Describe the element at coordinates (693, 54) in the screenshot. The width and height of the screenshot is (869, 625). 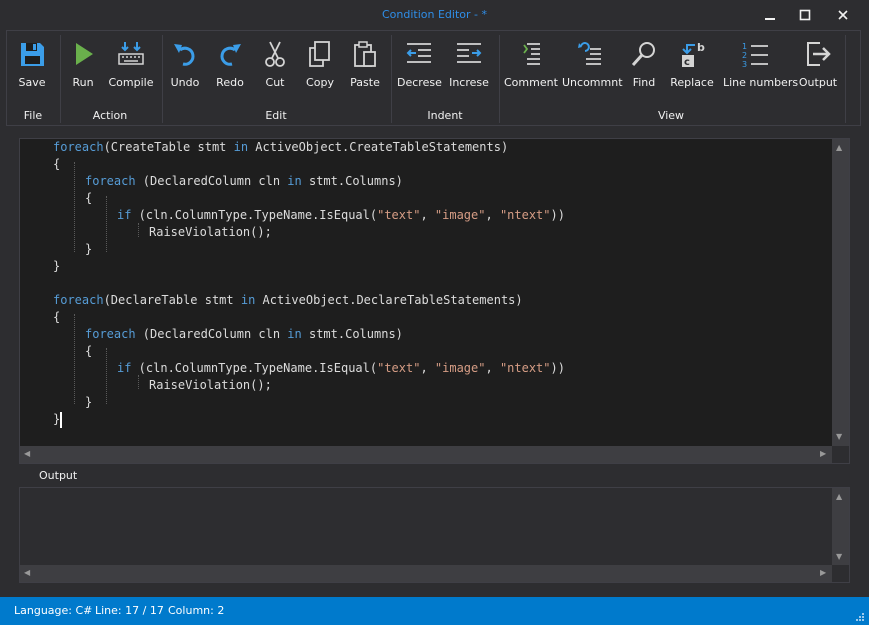
I see `replace-icon: b c` at that location.